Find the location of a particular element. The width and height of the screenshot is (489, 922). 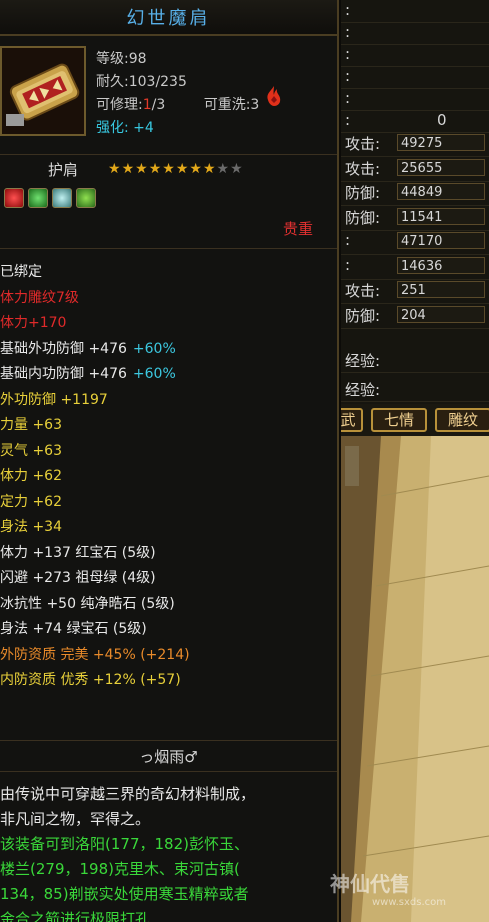

stat-row: 攻击: 25655 is located at coordinates (415, 169).